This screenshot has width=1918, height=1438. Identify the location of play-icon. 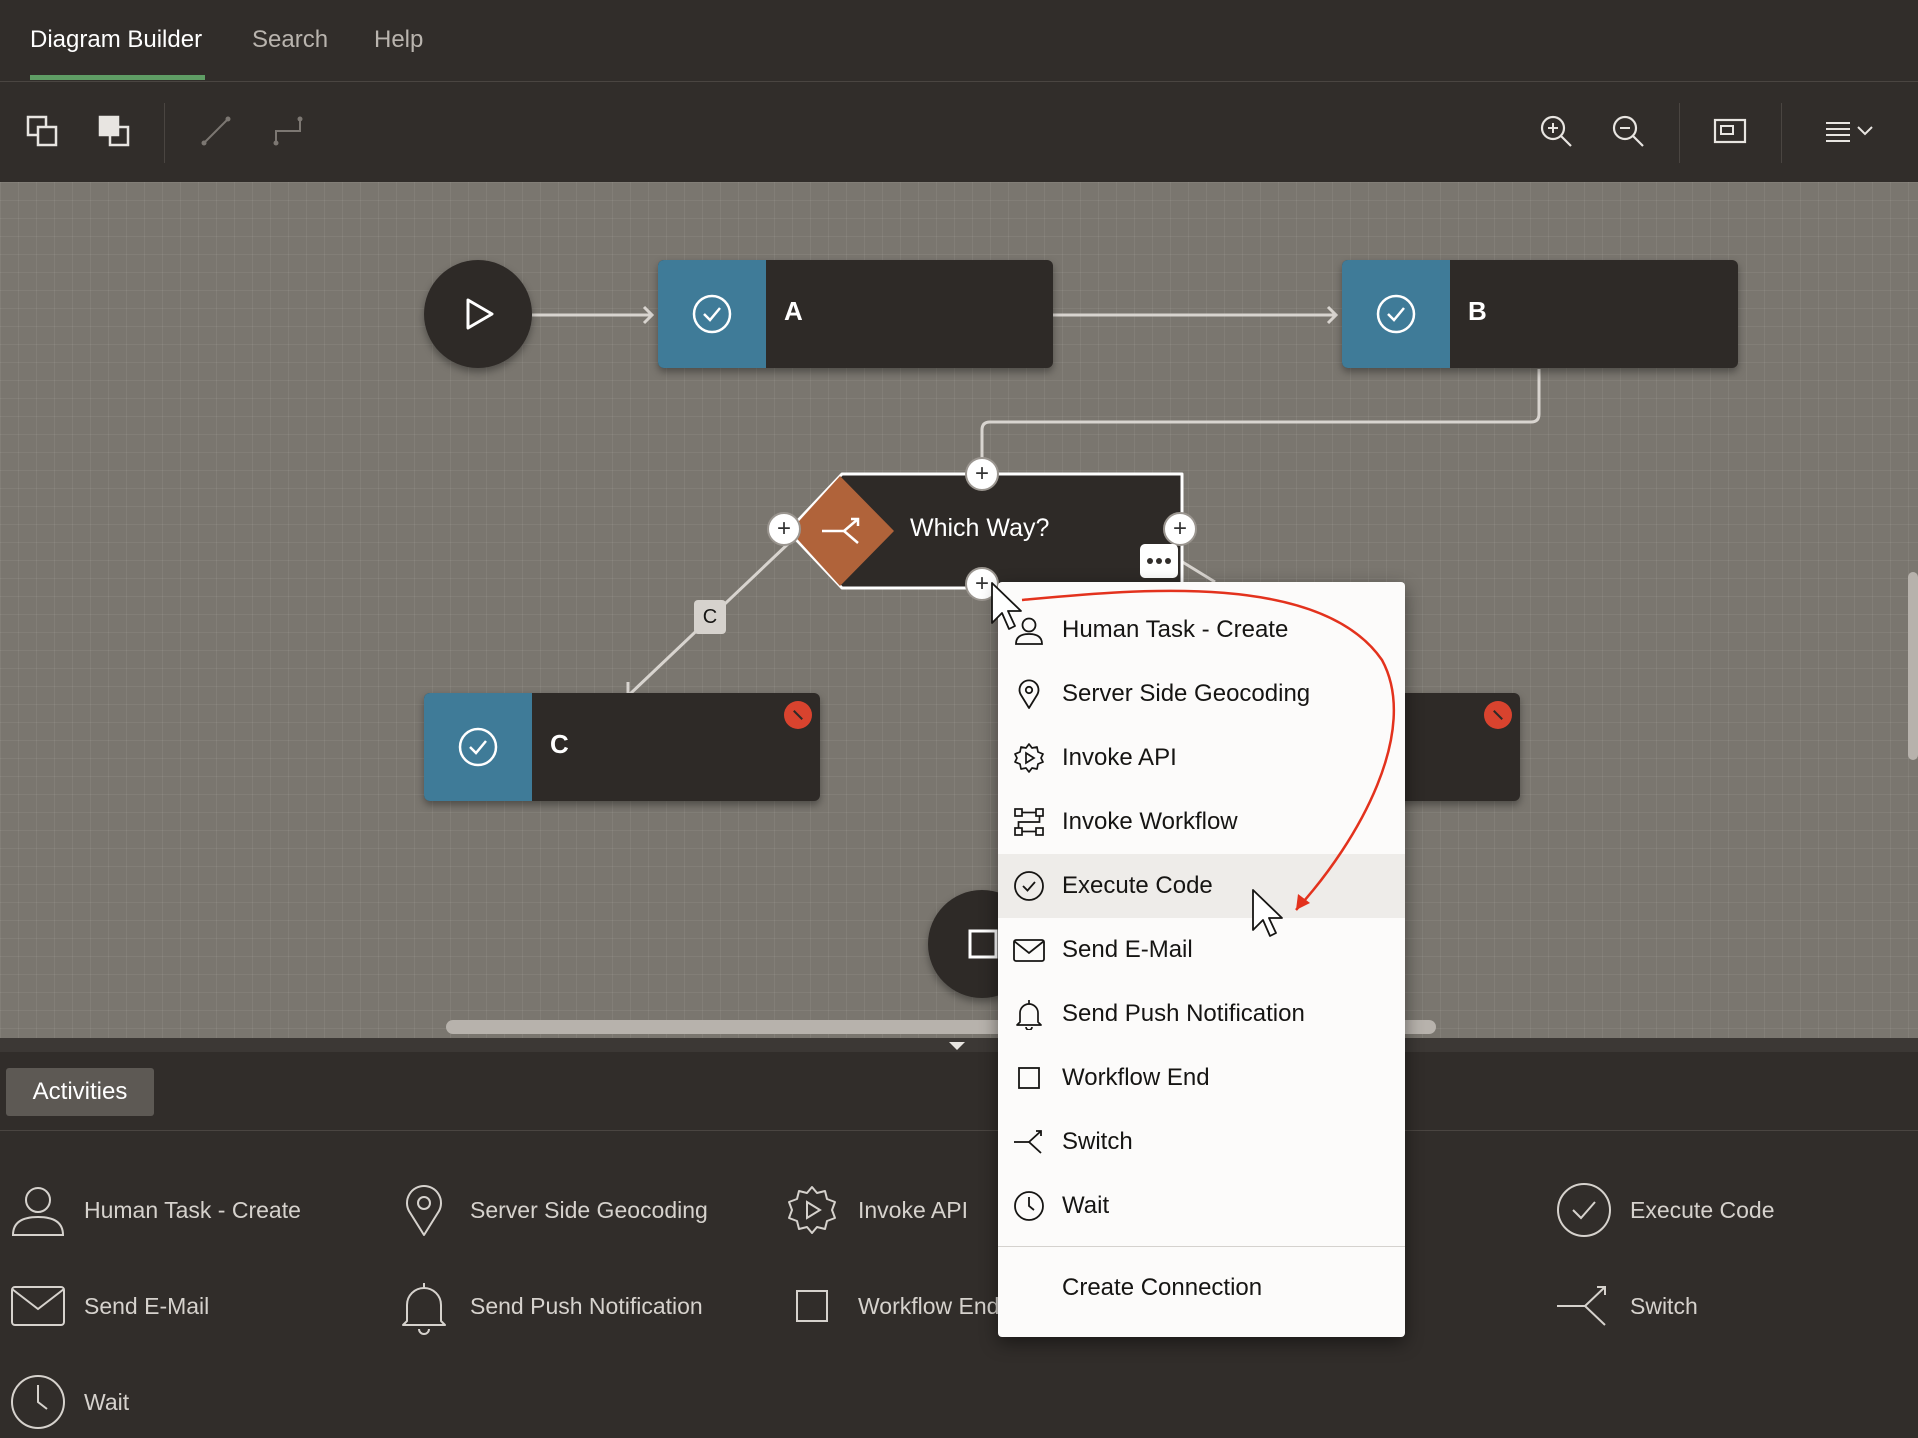
(480, 314).